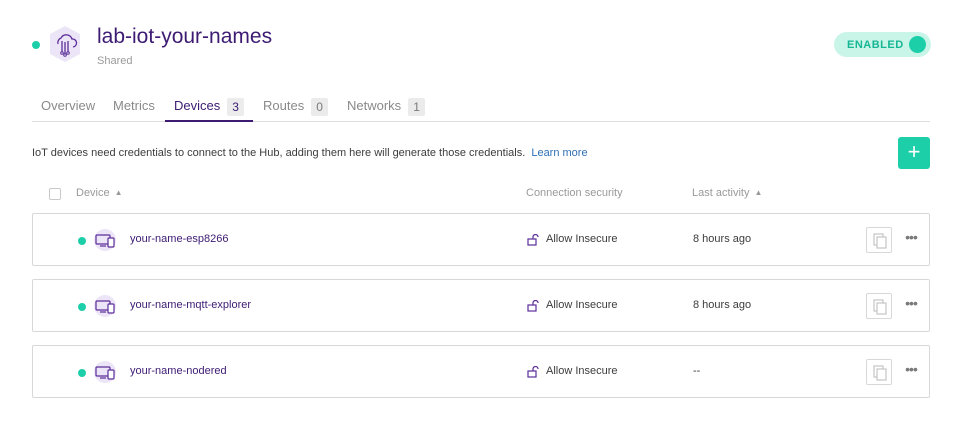 Image resolution: width=965 pixels, height=447 pixels. I want to click on tab-networks: Networks 1, so click(386, 106).